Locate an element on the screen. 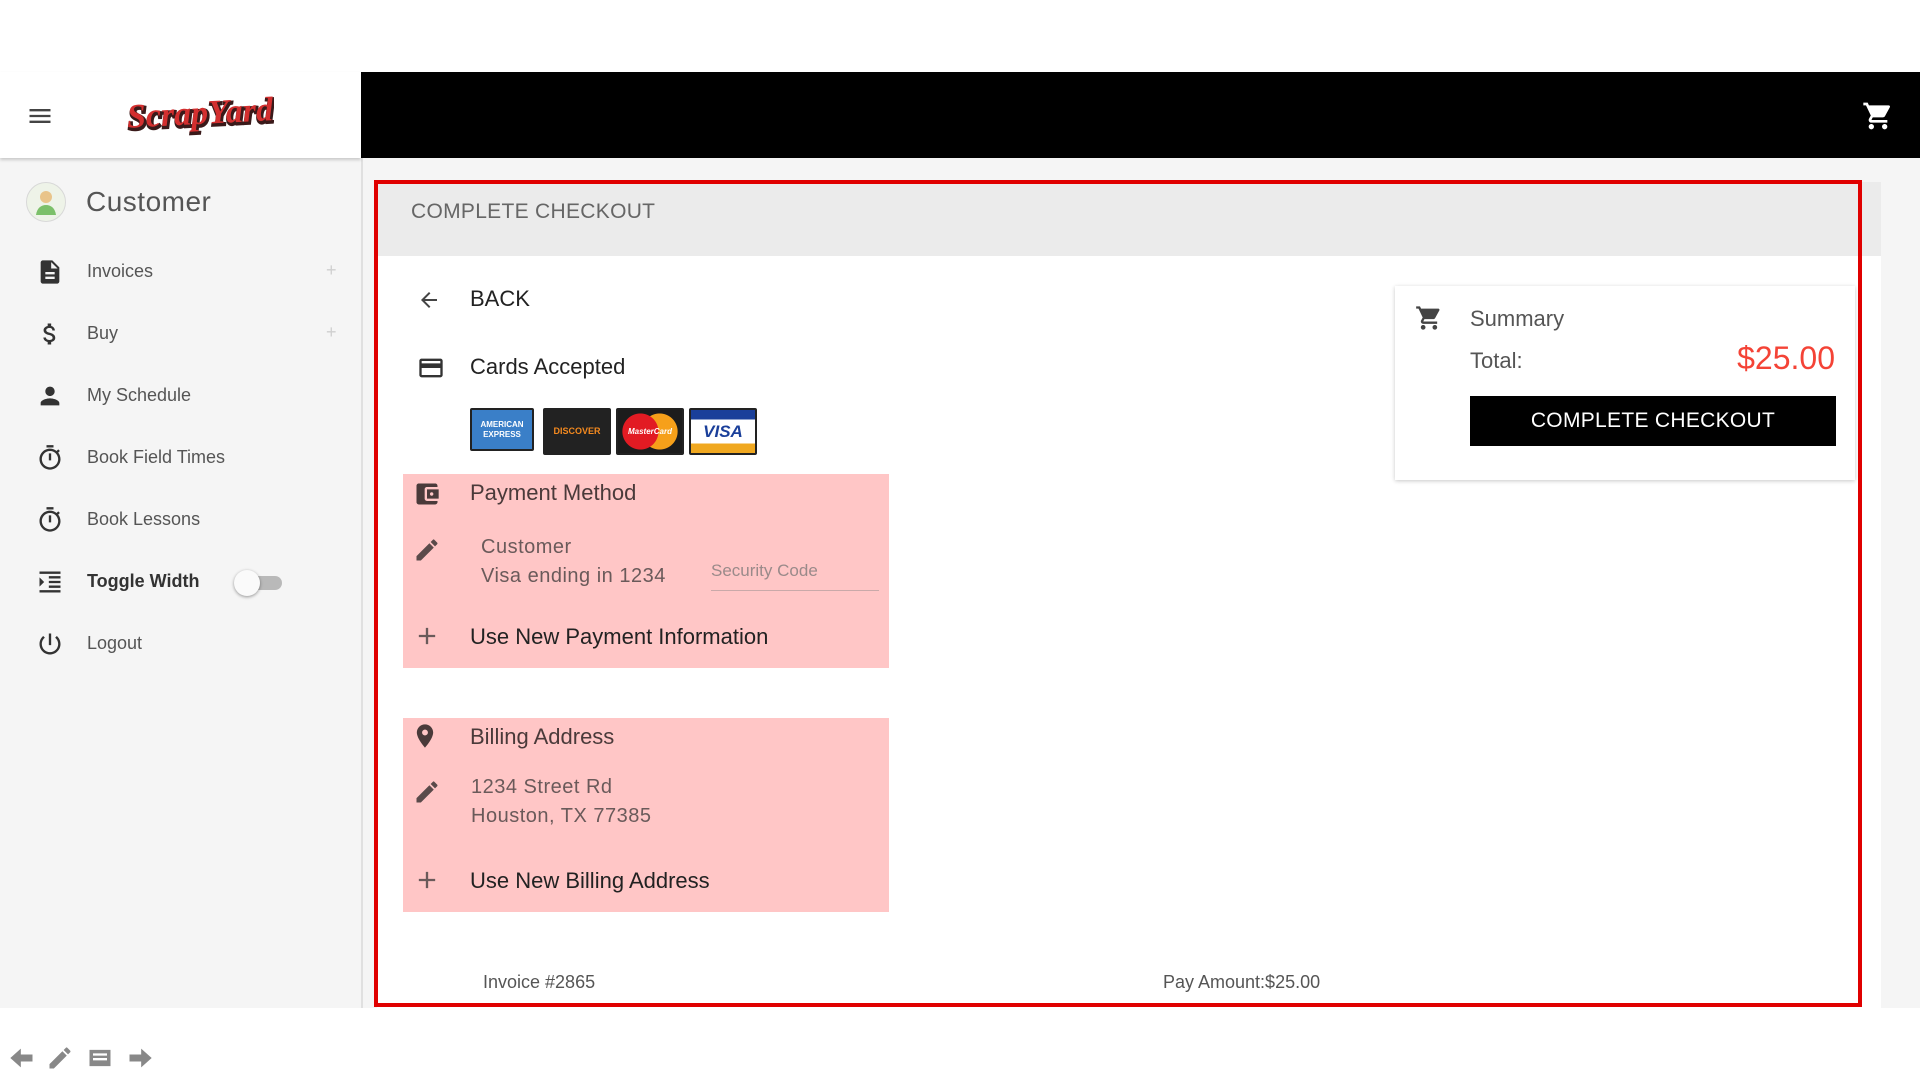 The height and width of the screenshot is (1080, 1920). presenter-toolbar is located at coordinates (960, 1044).